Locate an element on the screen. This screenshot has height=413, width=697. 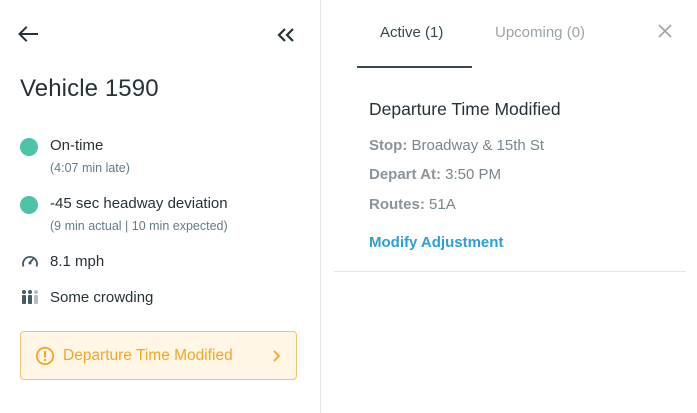
speed-row: 8.1 mph is located at coordinates (62, 261).